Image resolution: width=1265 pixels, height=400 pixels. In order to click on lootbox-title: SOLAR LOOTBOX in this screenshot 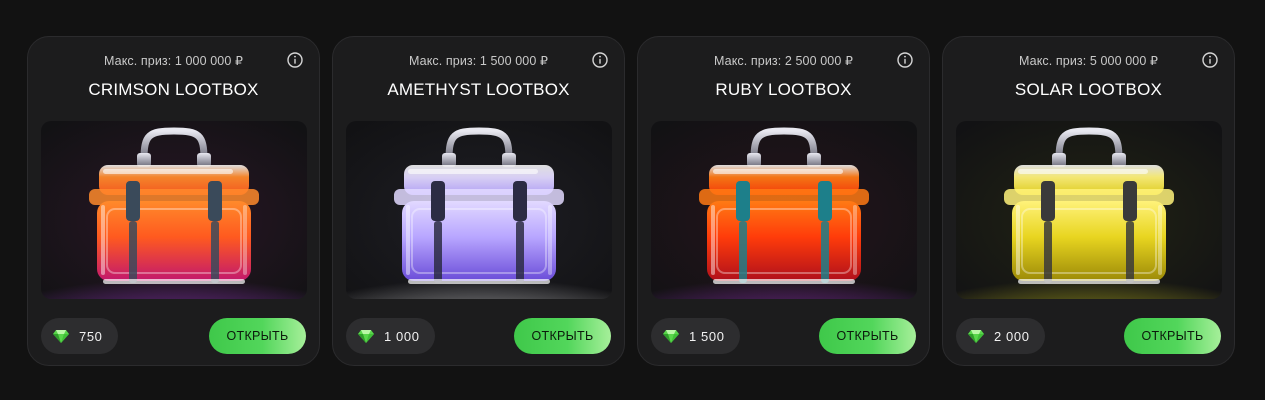, I will do `click(1088, 89)`.